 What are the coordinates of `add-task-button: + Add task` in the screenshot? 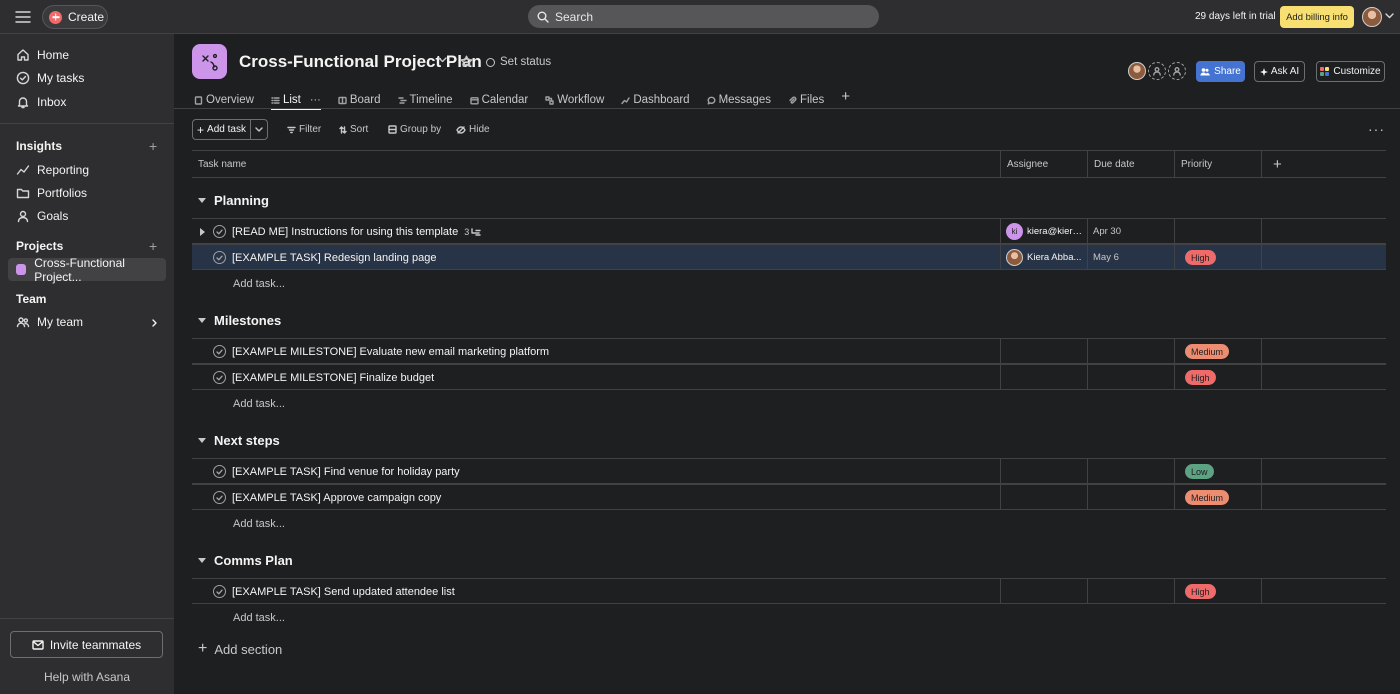 It's located at (230, 129).